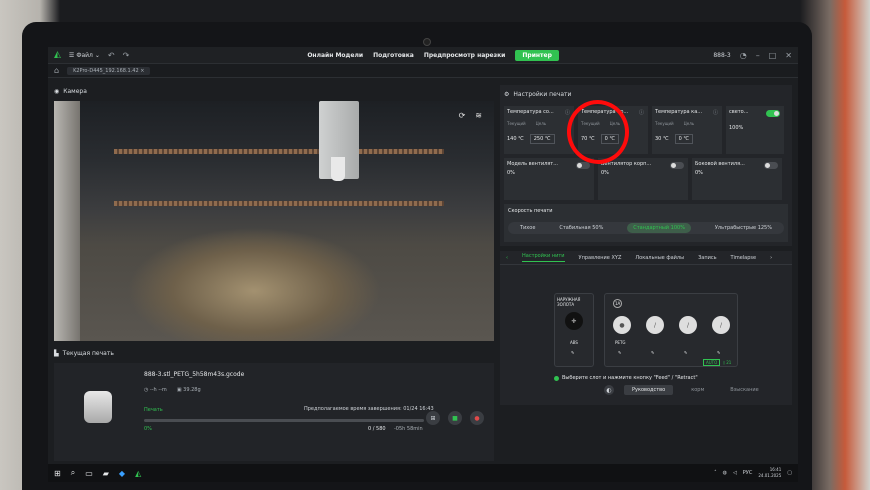  I want to click on side-fan-toggle, so click(771, 165).